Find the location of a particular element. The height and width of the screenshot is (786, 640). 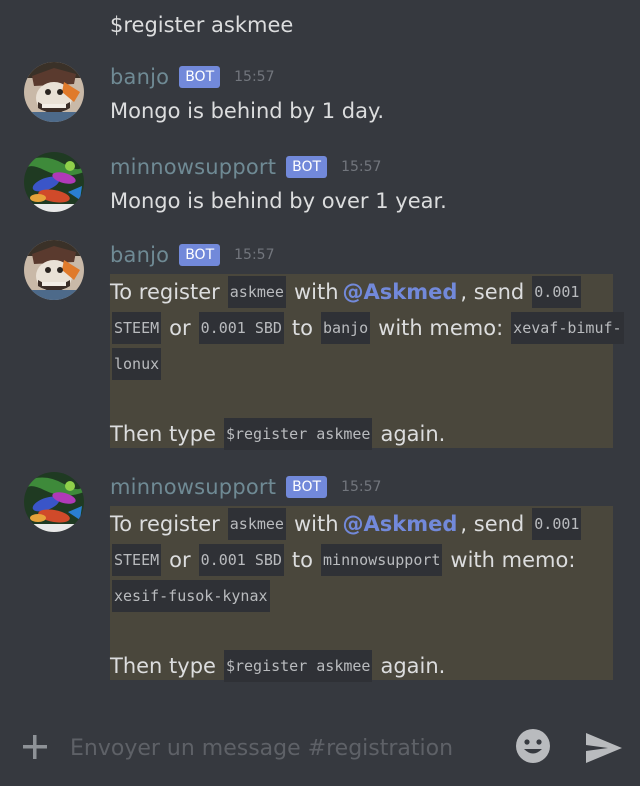

message-input is located at coordinates (280, 748).